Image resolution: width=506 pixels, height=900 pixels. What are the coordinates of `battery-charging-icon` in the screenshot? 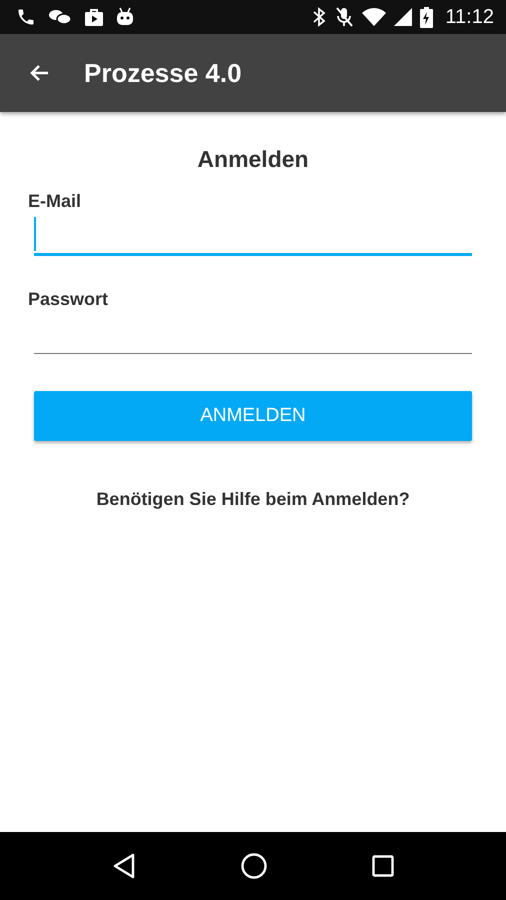 It's located at (427, 17).